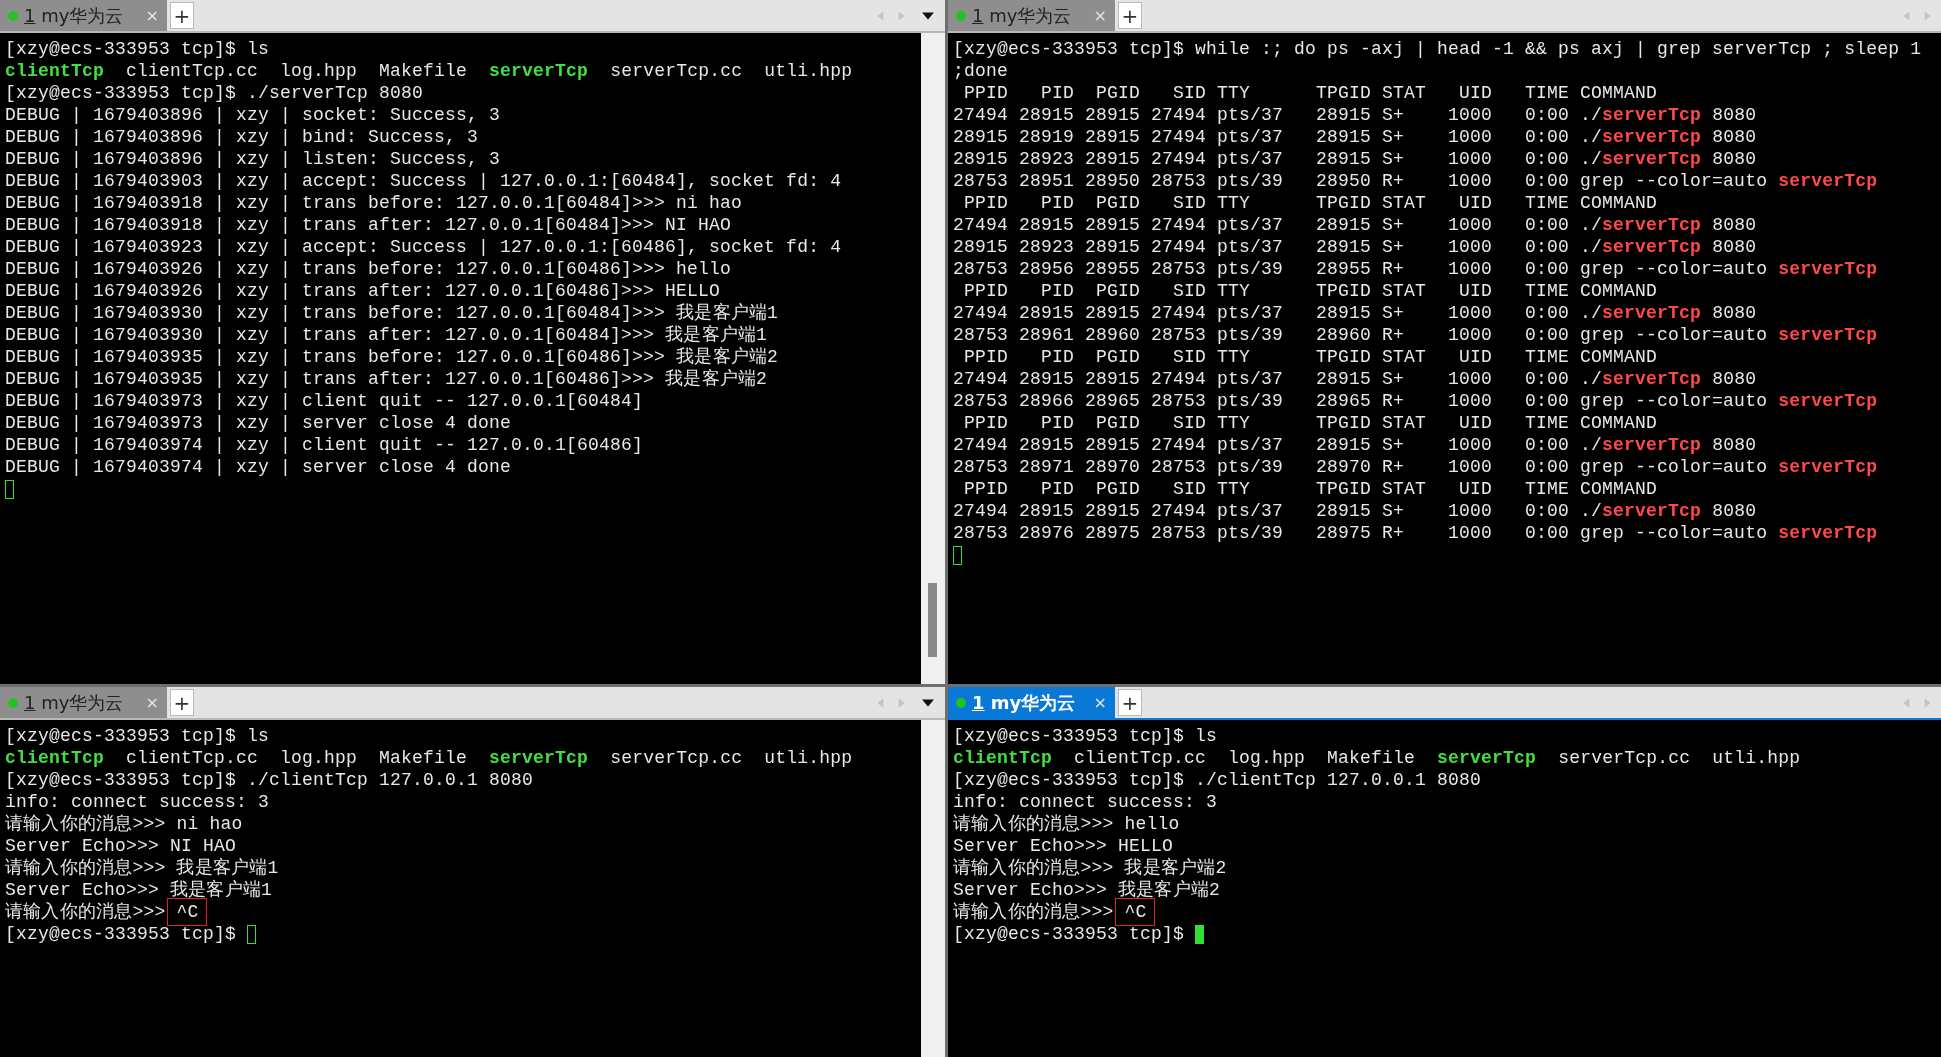  Describe the element at coordinates (981, 71) in the screenshot. I see `terminal-line: ;done` at that location.